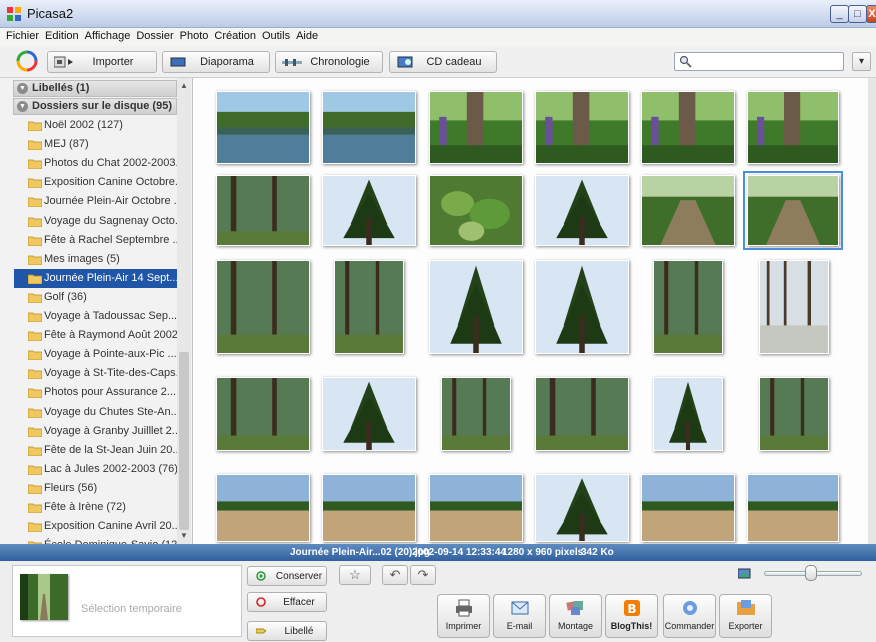 The width and height of the screenshot is (876, 642). I want to click on order-prints-icon, so click(690, 608).